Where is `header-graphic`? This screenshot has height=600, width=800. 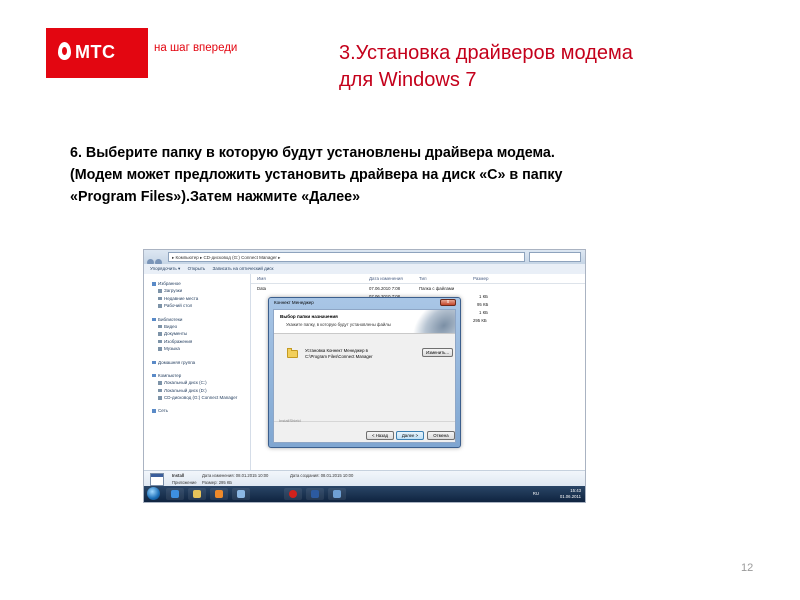
header-graphic is located at coordinates (430, 321).